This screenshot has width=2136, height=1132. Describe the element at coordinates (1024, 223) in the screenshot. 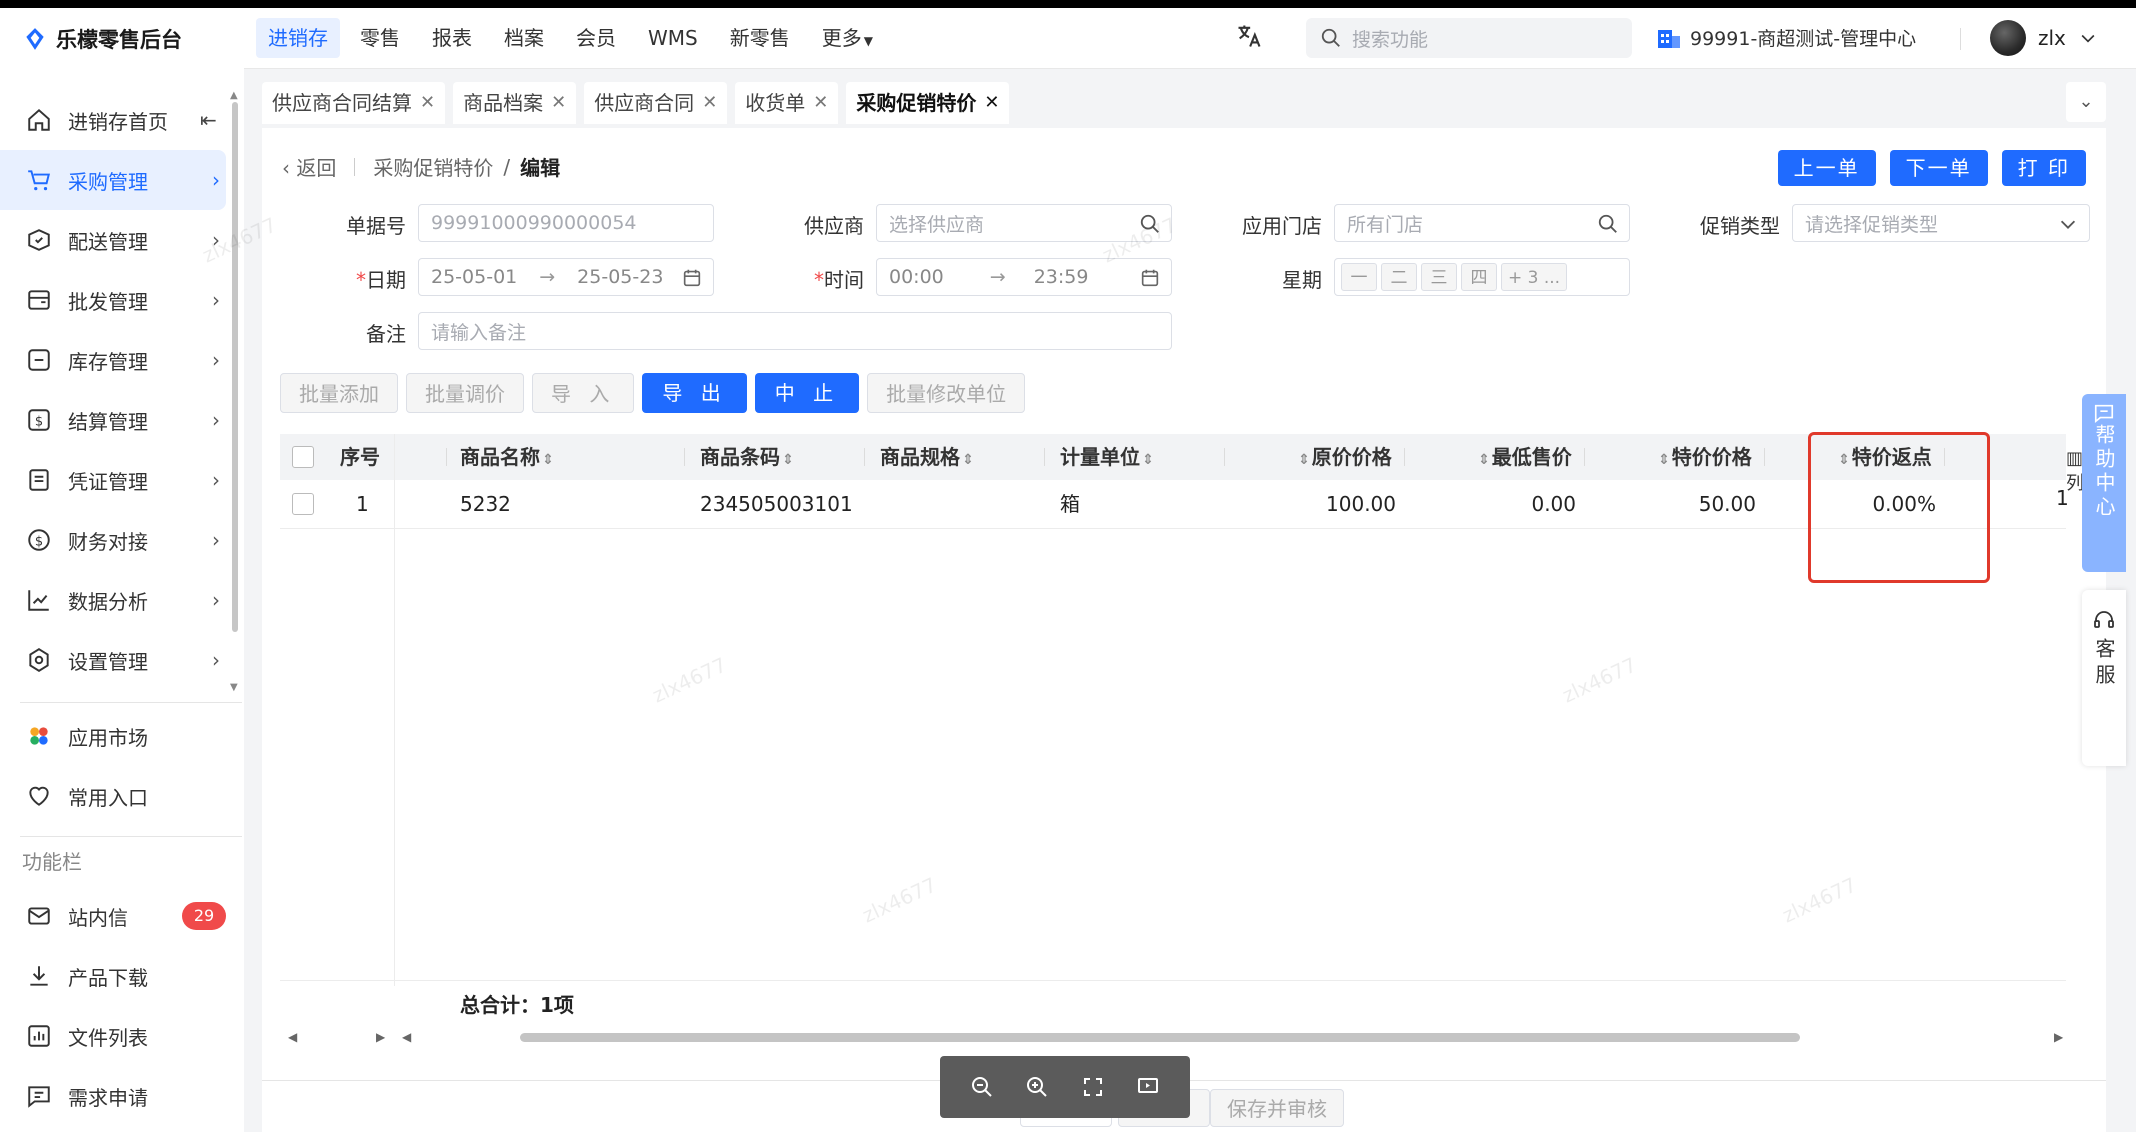

I see `supplier-select: 选择供应商` at that location.